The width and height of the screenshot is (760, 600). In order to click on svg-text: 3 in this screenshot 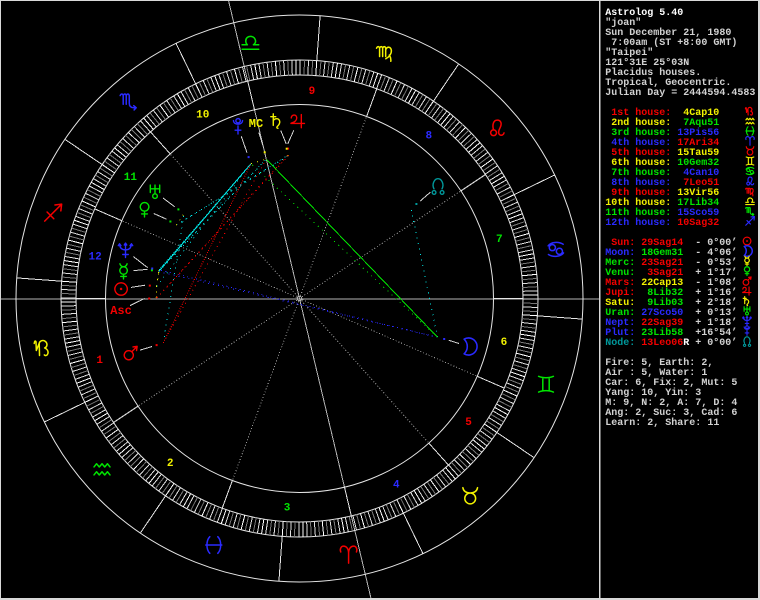, I will do `click(287, 509)`.